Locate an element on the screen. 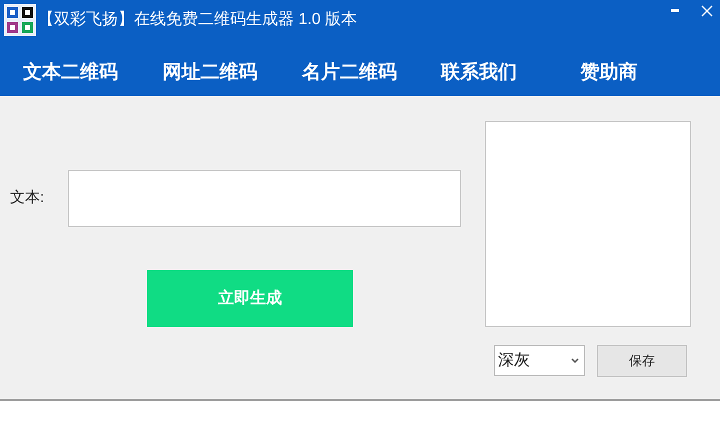  nav-tab: 名片二维码 is located at coordinates (349, 72).